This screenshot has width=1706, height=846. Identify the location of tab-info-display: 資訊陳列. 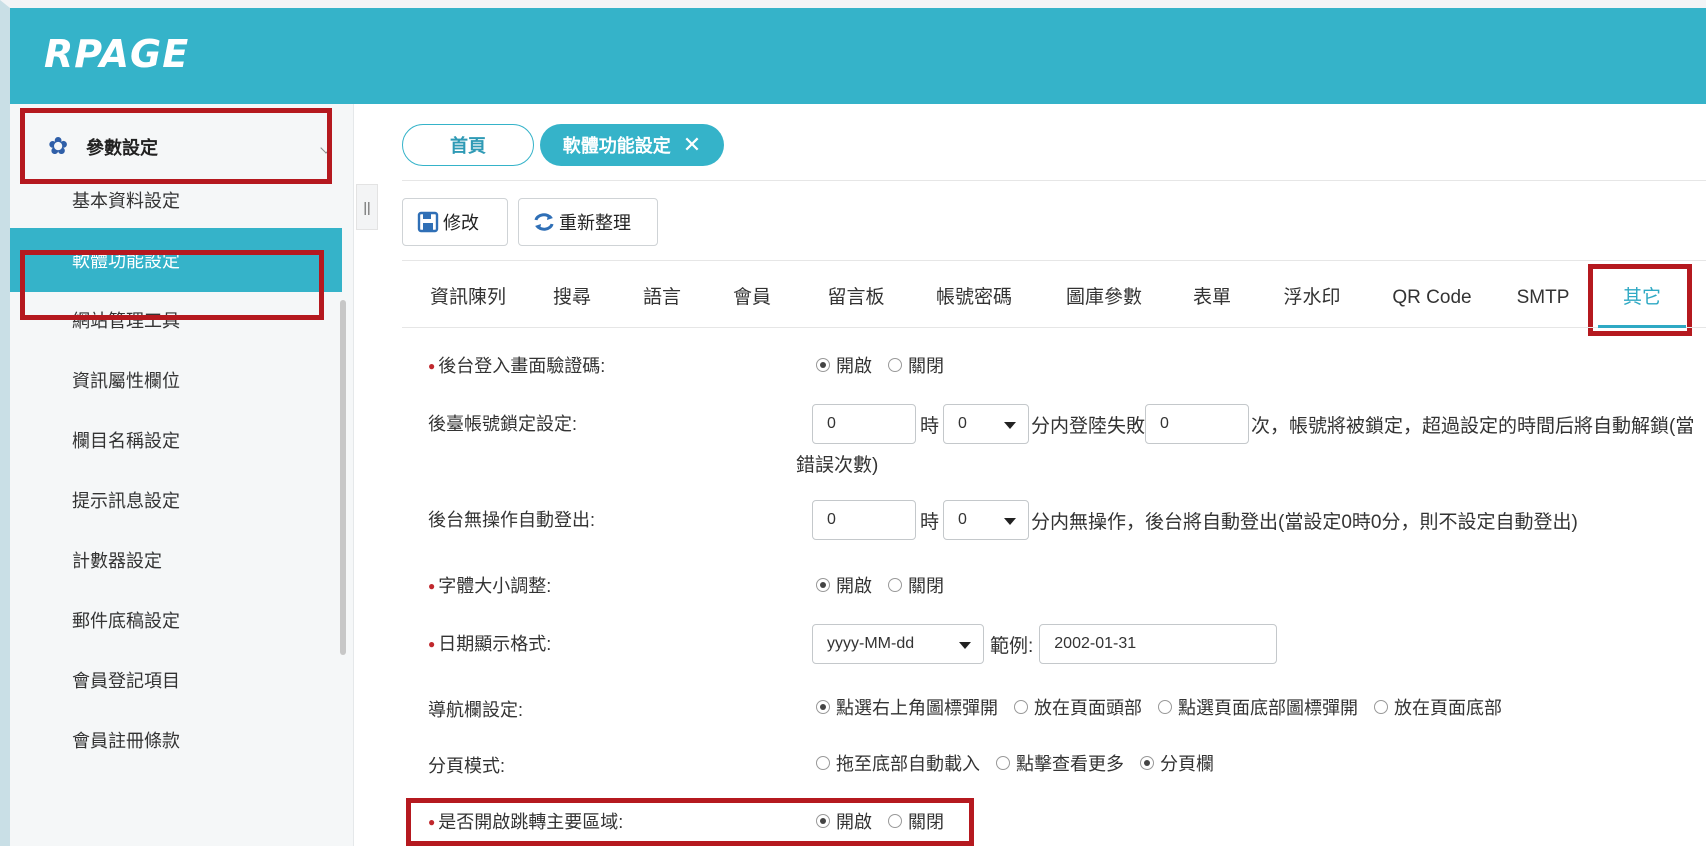
(468, 298).